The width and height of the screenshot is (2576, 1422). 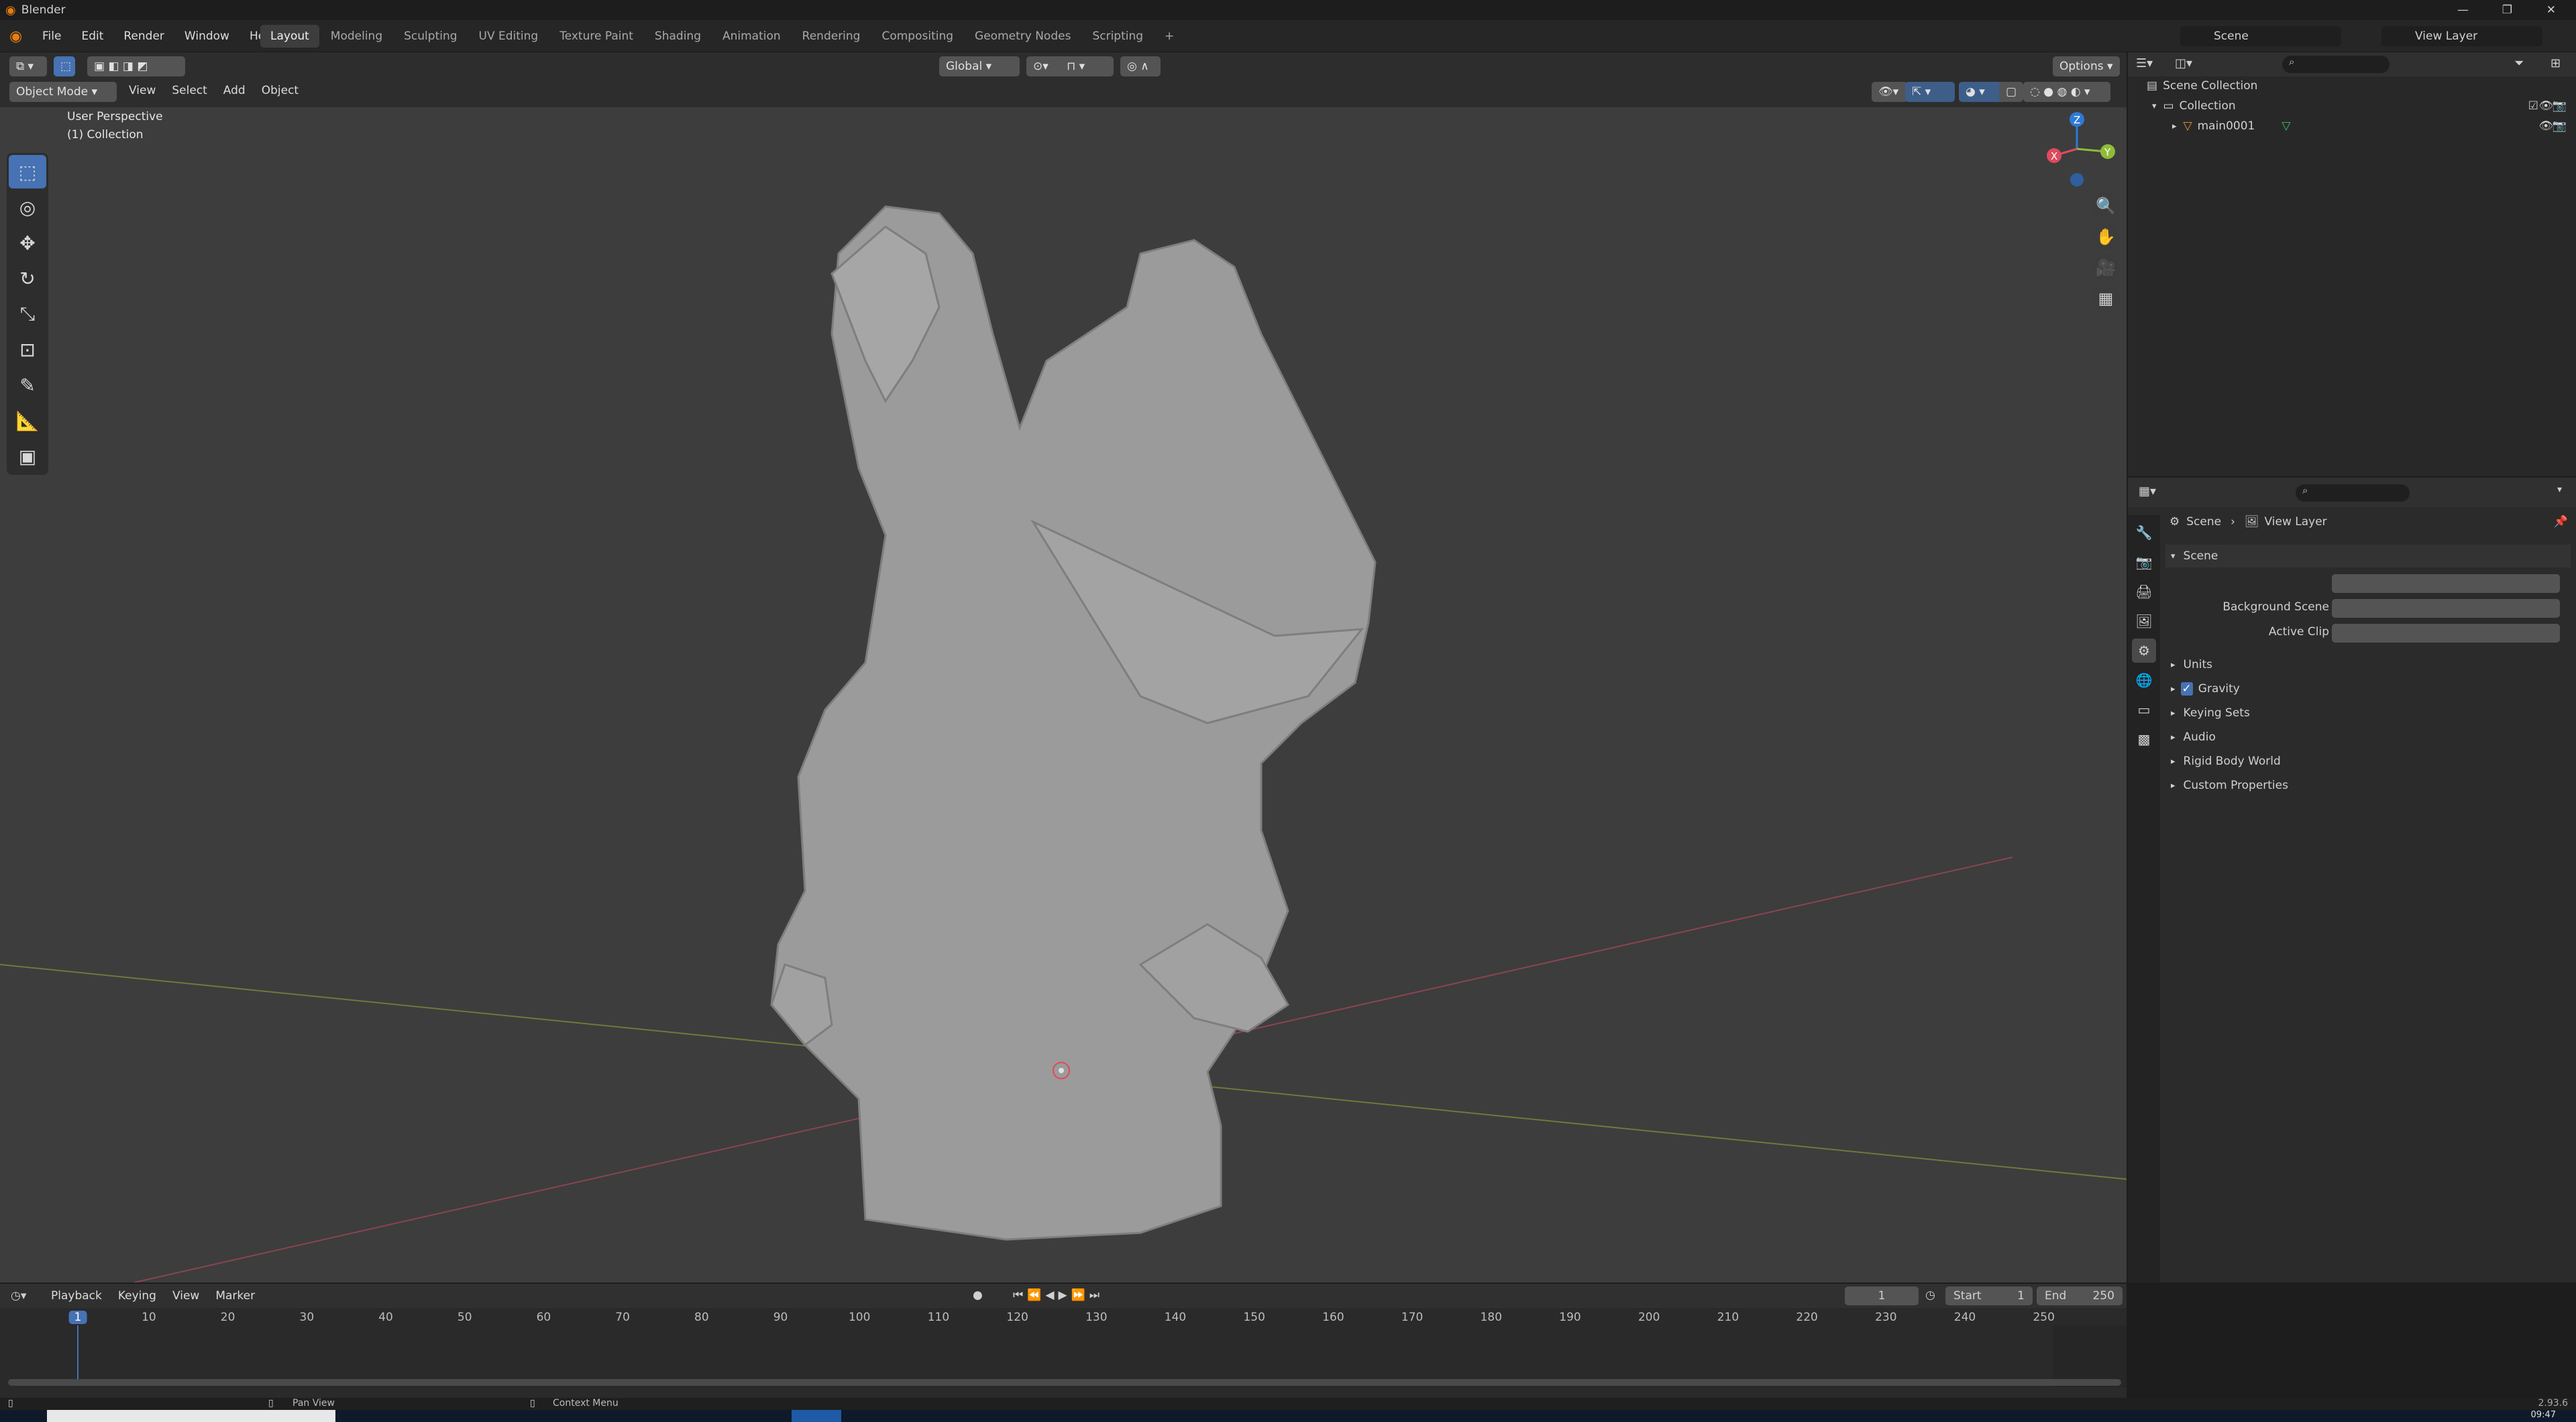 I want to click on viewport-menu-view: View, so click(x=142, y=90).